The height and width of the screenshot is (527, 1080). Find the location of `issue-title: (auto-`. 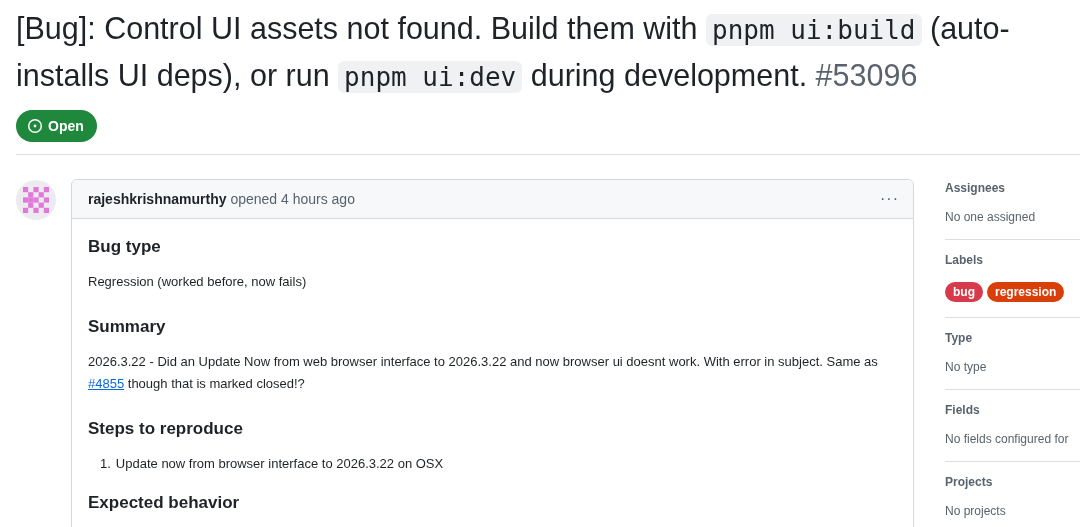

issue-title: (auto- is located at coordinates (969, 28).